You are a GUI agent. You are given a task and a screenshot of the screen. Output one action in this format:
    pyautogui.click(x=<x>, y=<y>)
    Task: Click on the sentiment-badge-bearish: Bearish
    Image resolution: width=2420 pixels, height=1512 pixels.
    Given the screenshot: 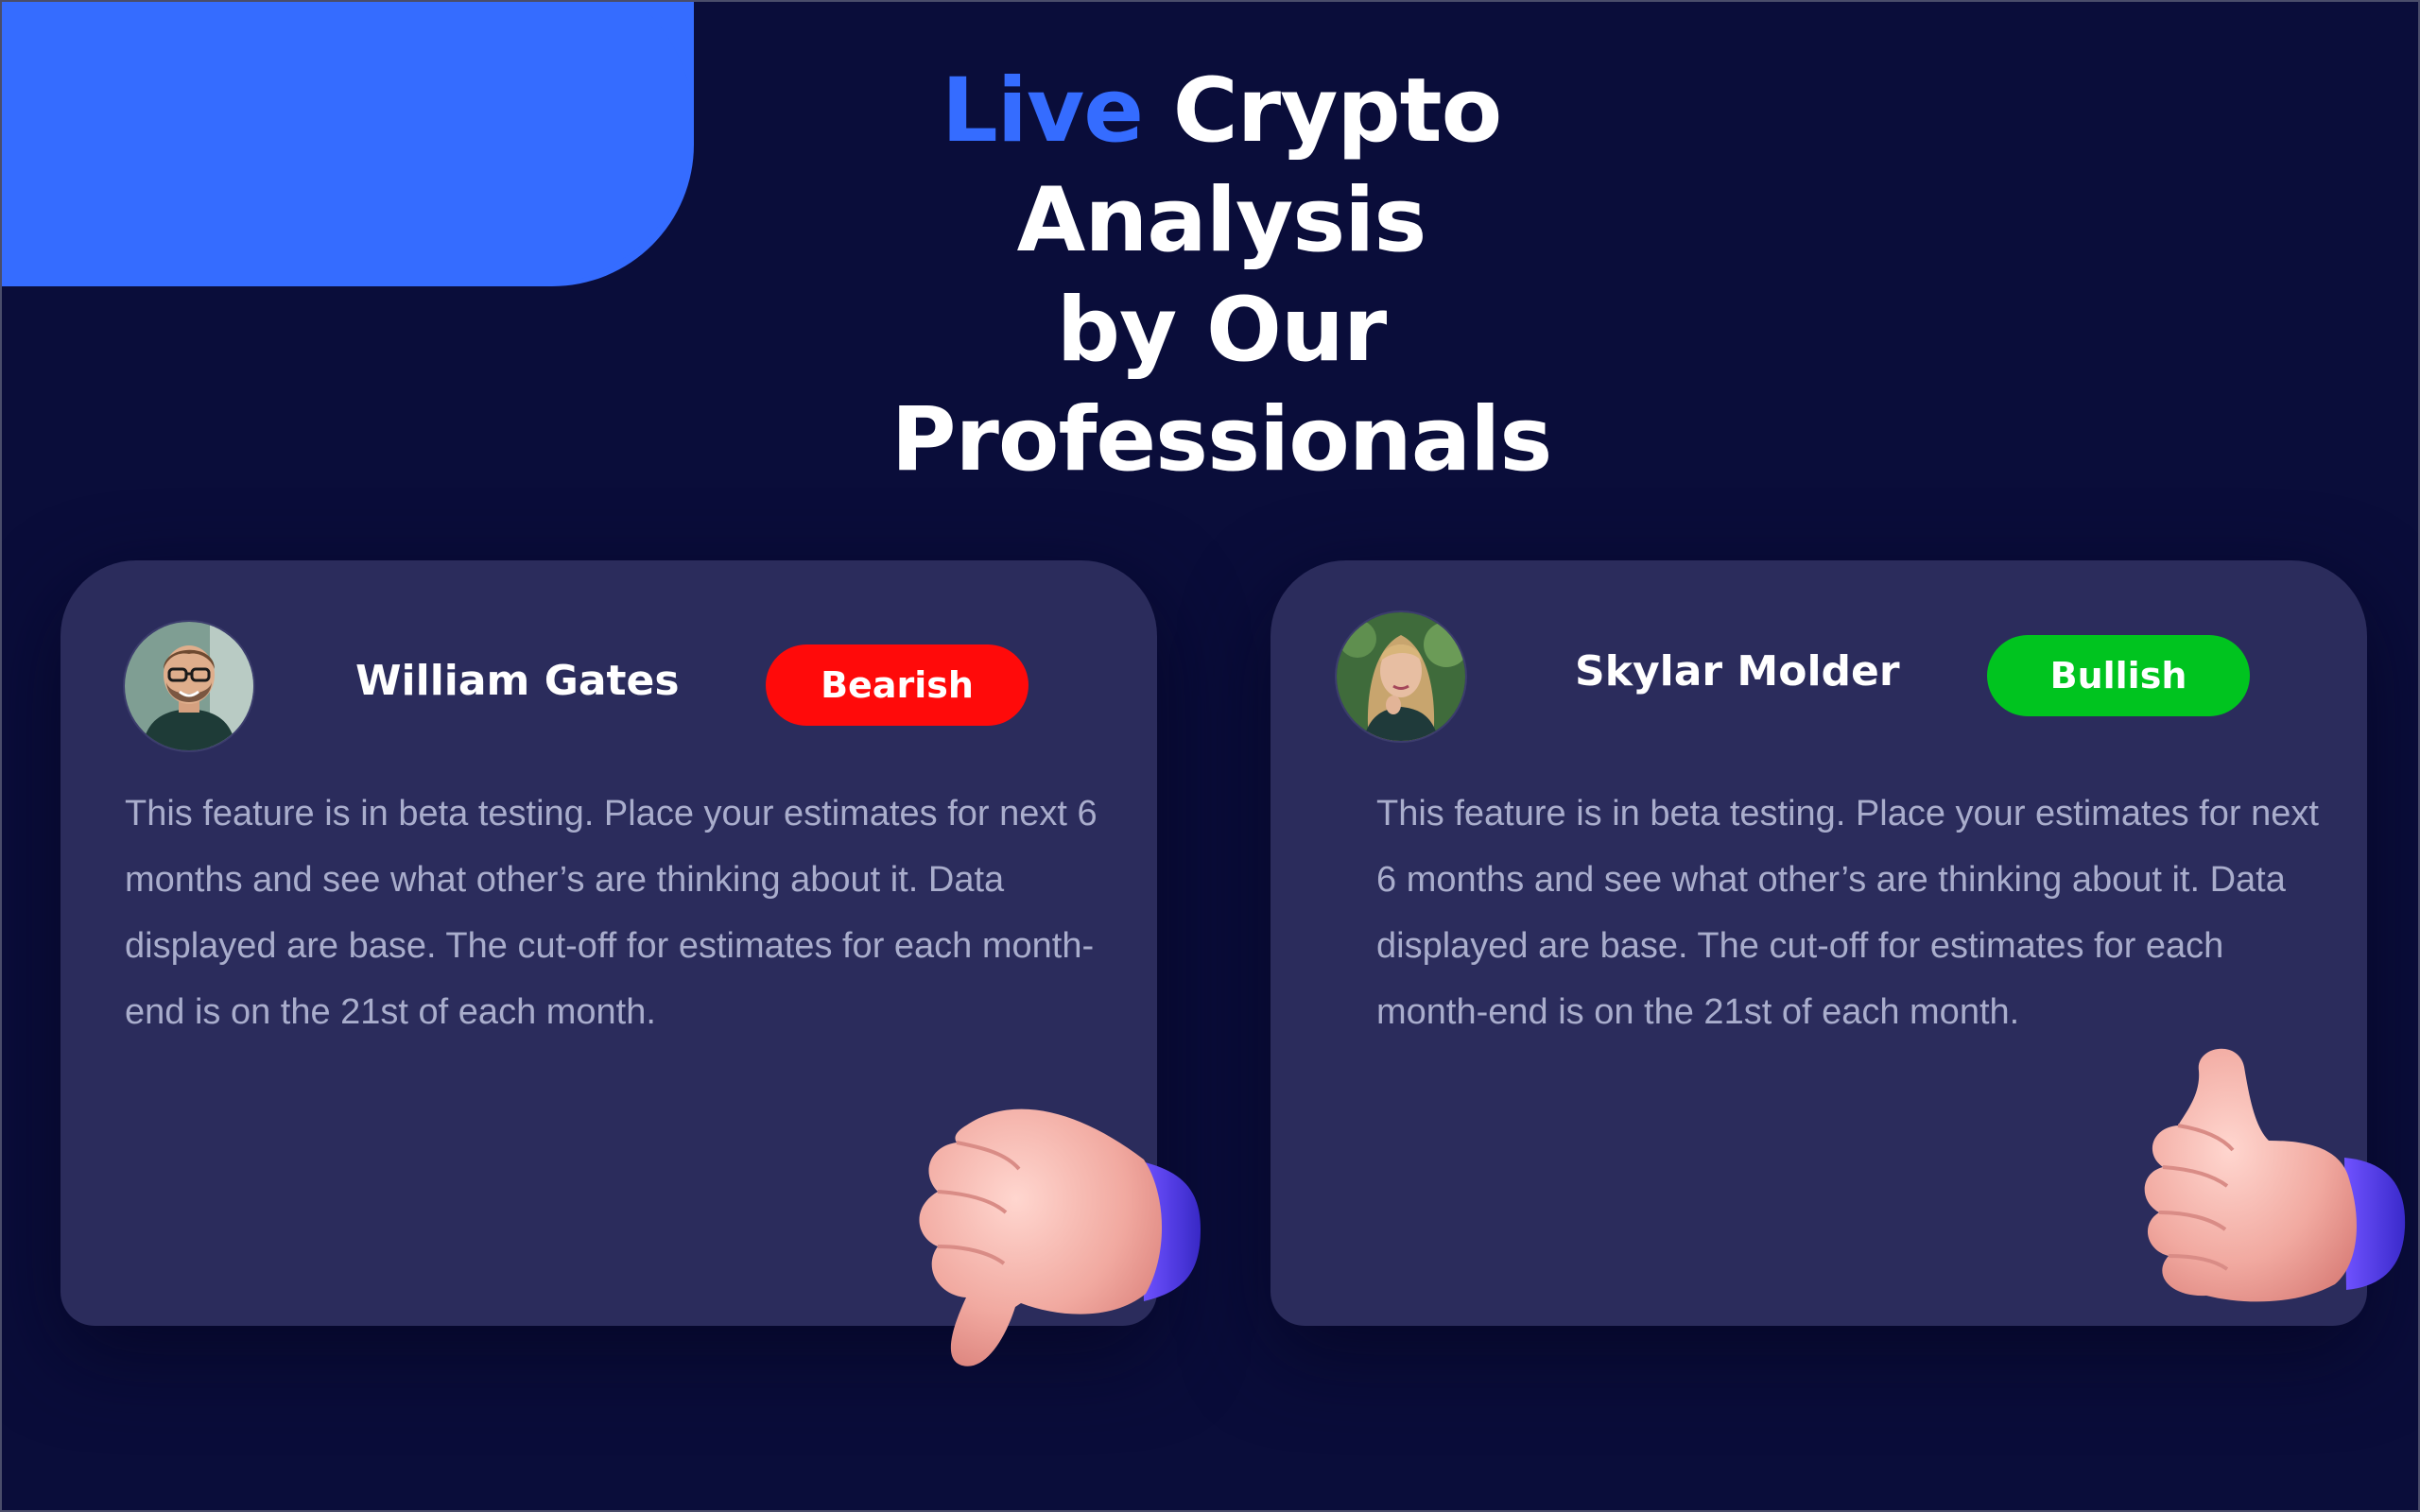 What is the action you would take?
    pyautogui.click(x=897, y=685)
    